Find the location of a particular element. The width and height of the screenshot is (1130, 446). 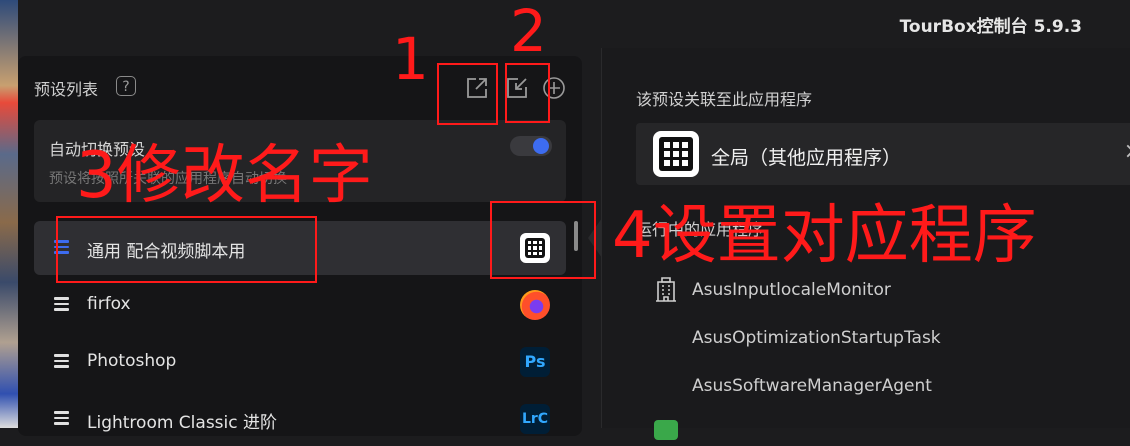

selected-app-label: 全局（其他应用程序） is located at coordinates (806, 158).